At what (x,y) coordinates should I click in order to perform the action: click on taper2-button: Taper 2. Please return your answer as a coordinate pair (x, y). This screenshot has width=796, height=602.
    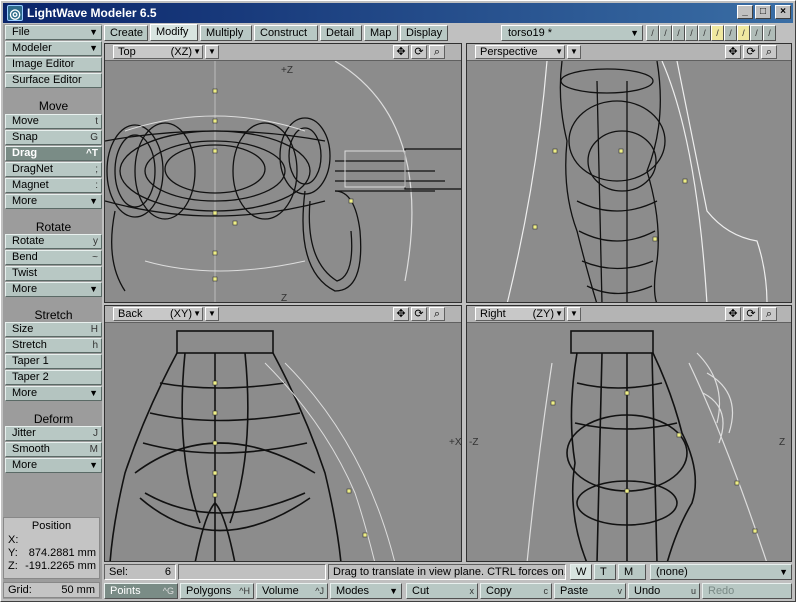
    Looking at the image, I should click on (53, 377).